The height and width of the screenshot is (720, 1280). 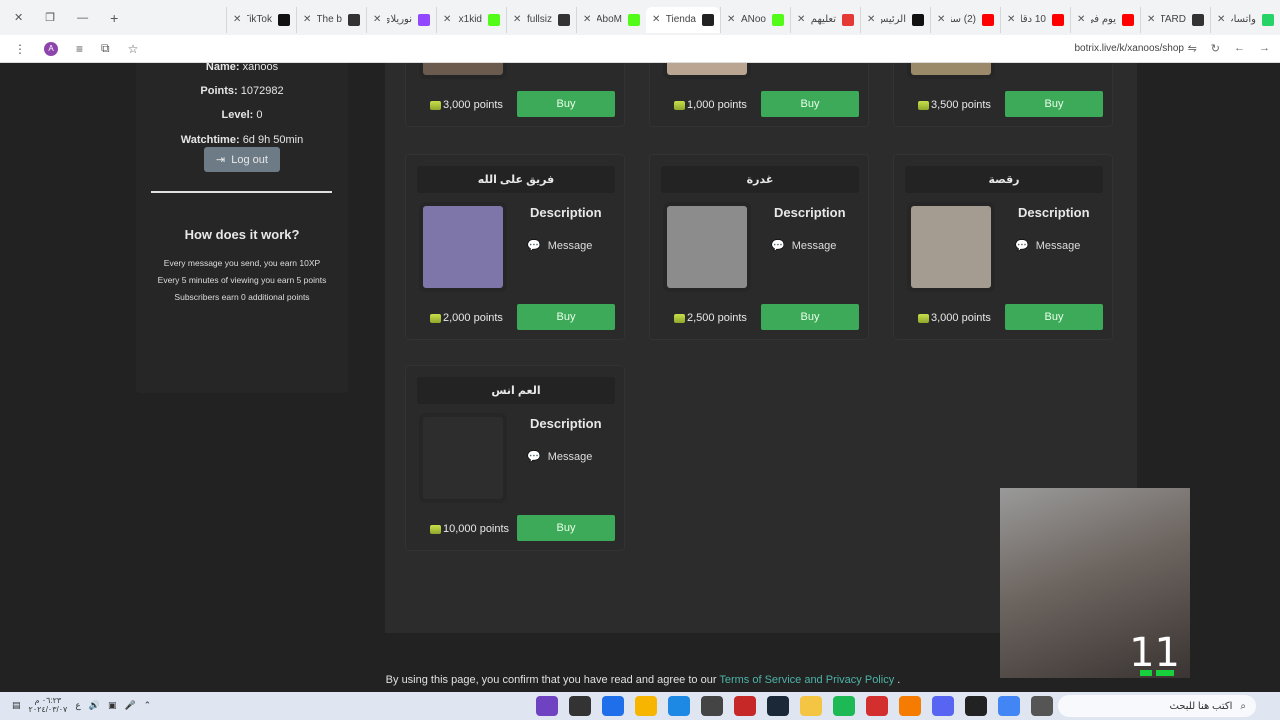 What do you see at coordinates (1154, 653) in the screenshot?
I see `overlay-number: 11` at bounding box center [1154, 653].